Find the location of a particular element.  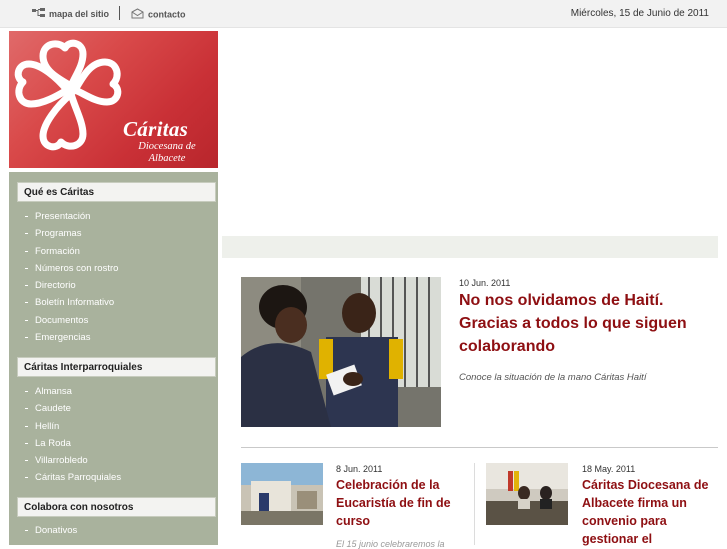

menu-colabora: Donativos is located at coordinates (51, 530).